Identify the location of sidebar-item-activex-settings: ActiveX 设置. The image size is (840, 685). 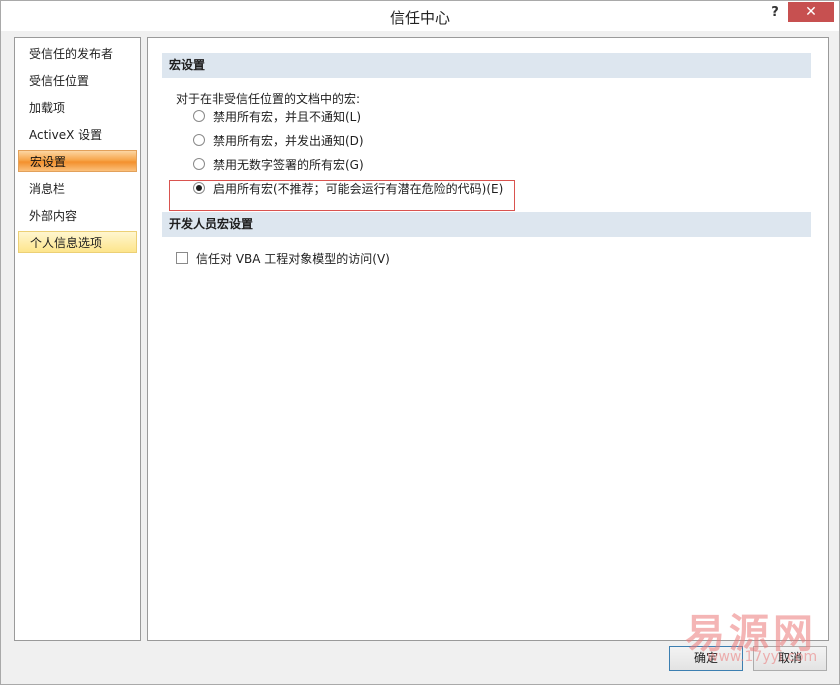
(77, 135).